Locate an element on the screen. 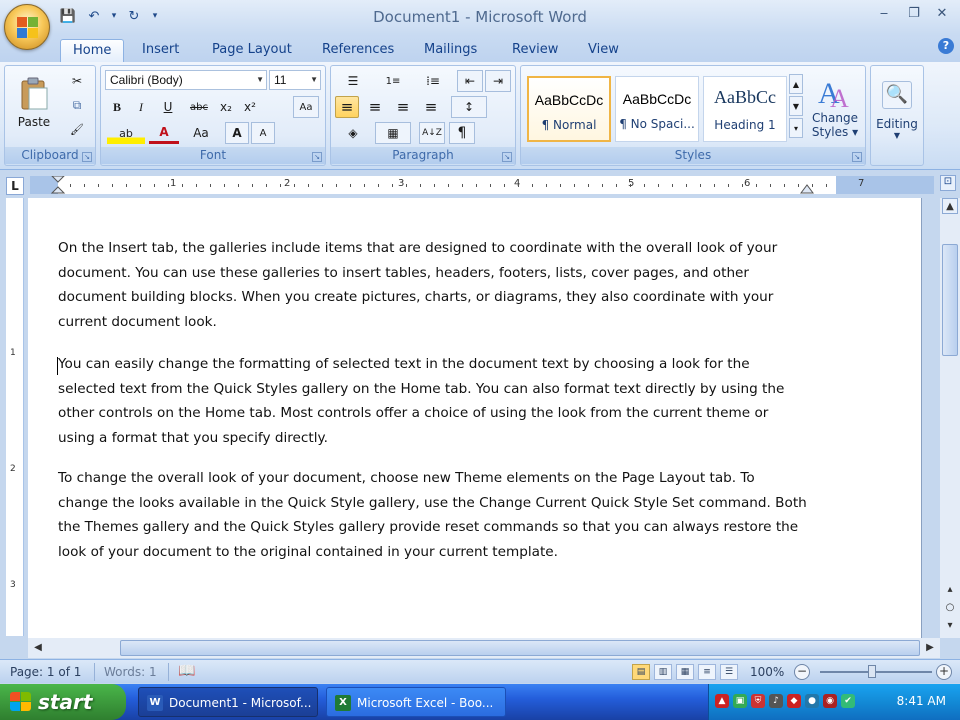 This screenshot has height=720, width=960. office-button is located at coordinates (27, 27).